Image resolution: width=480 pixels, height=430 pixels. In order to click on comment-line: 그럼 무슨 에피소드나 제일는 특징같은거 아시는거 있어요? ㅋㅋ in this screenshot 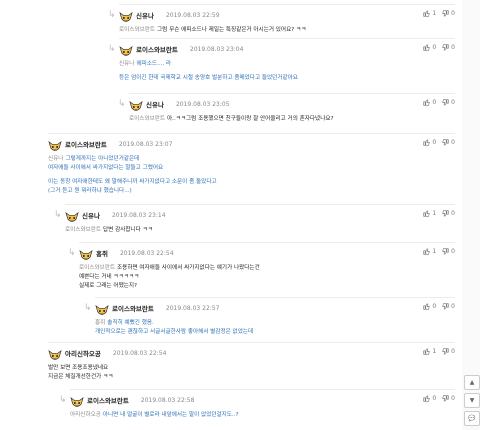, I will do `click(232, 30)`.